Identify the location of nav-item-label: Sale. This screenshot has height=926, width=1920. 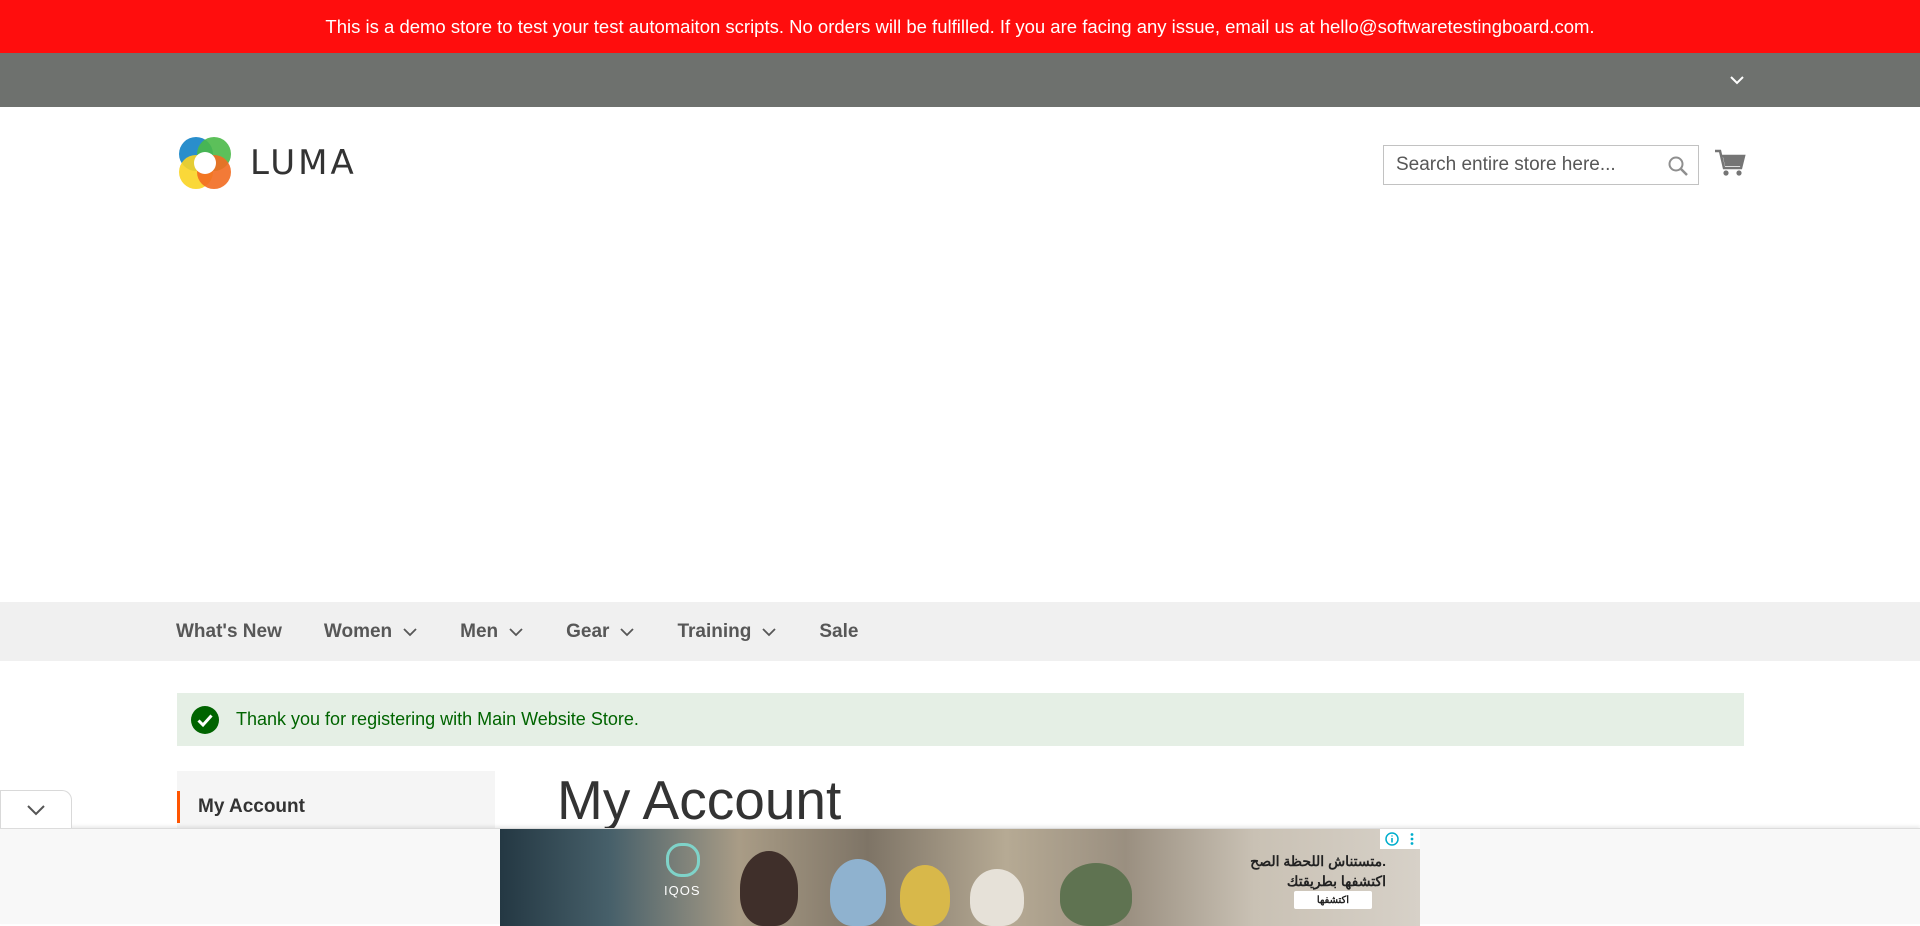
(839, 631).